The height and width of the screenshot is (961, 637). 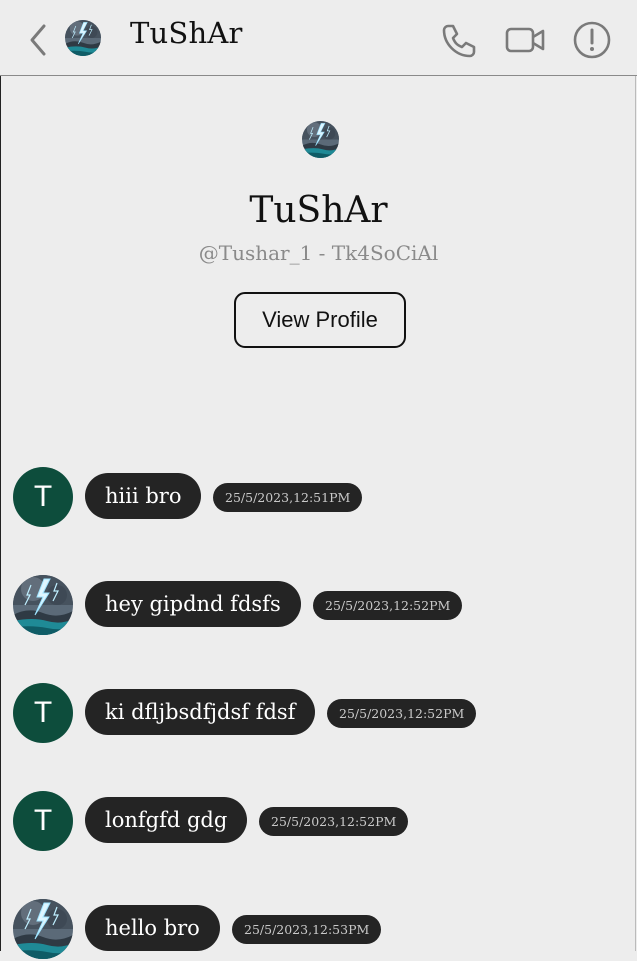 I want to click on message-timestamp: 25/5/2023,12:53PM, so click(x=307, y=929).